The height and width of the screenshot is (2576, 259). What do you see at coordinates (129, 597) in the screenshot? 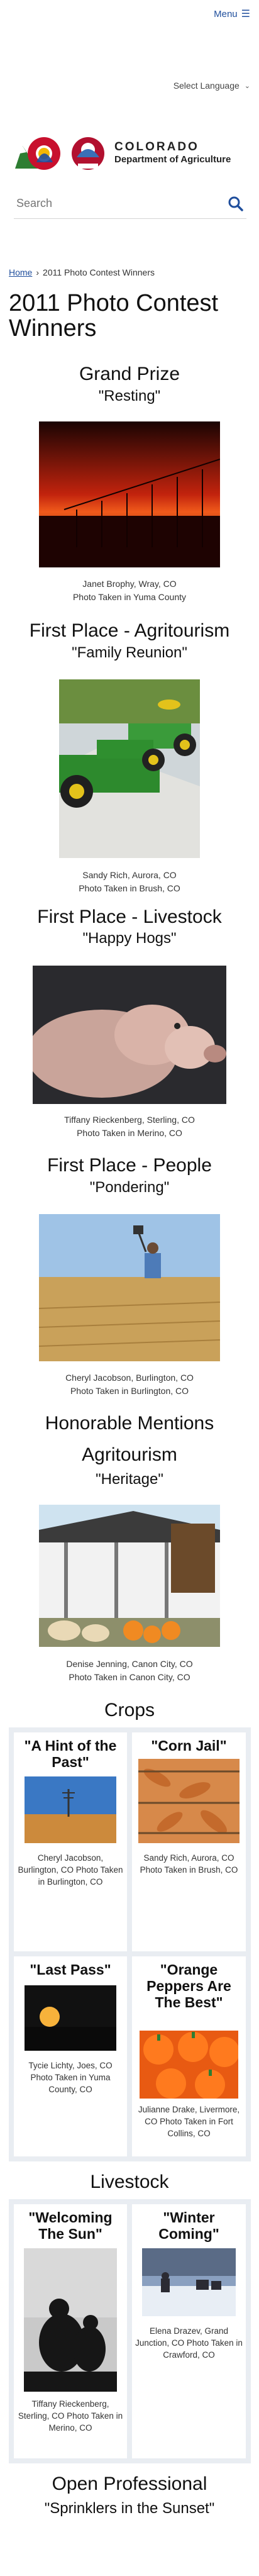
I see `grand-prize-caption-2: Photo Taken in Yuma County` at bounding box center [129, 597].